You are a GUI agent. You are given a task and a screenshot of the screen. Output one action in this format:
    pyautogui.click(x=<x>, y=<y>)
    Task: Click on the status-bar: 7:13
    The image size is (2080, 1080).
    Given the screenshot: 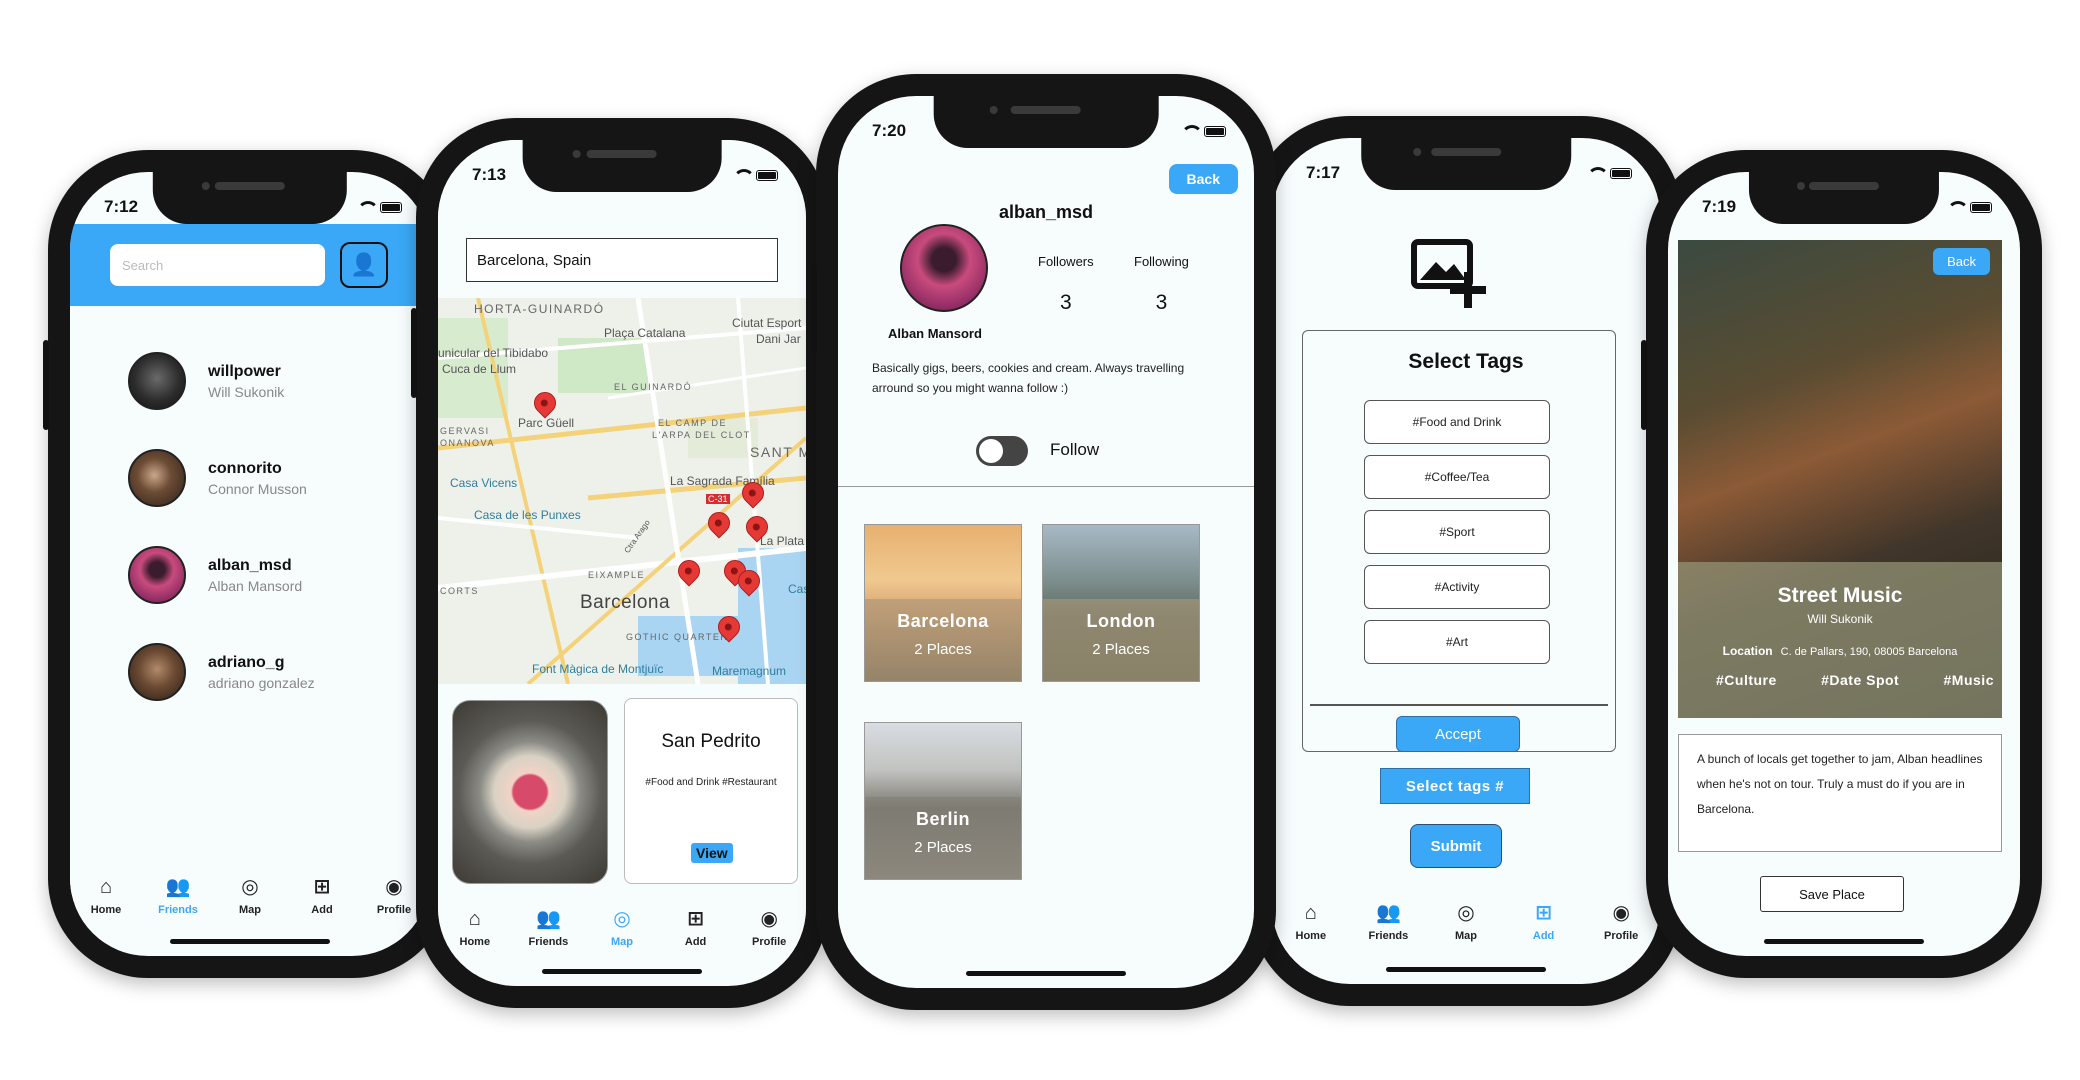 What is the action you would take?
    pyautogui.click(x=625, y=175)
    